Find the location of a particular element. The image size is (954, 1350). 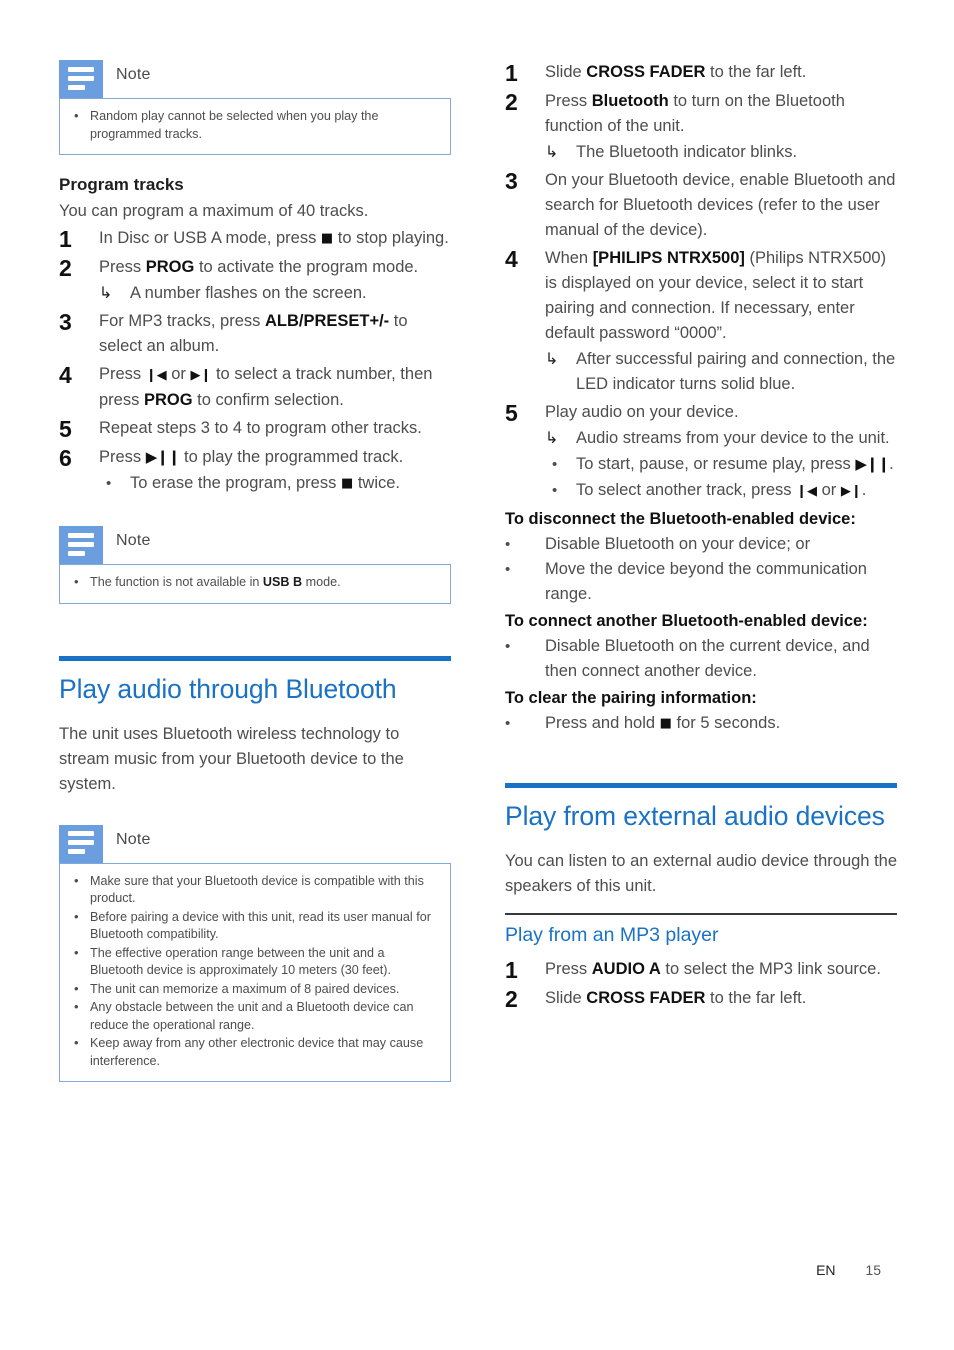

section-heading-external: Play from external audio devices is located at coordinates (695, 816).